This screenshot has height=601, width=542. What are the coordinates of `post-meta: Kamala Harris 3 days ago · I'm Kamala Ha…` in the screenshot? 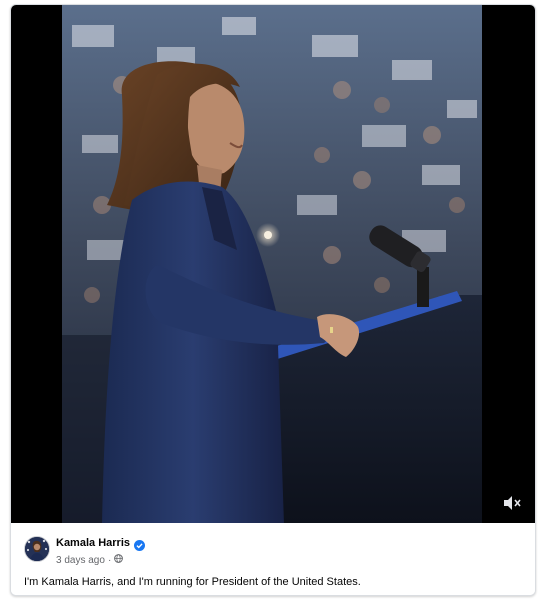 It's located at (273, 559).